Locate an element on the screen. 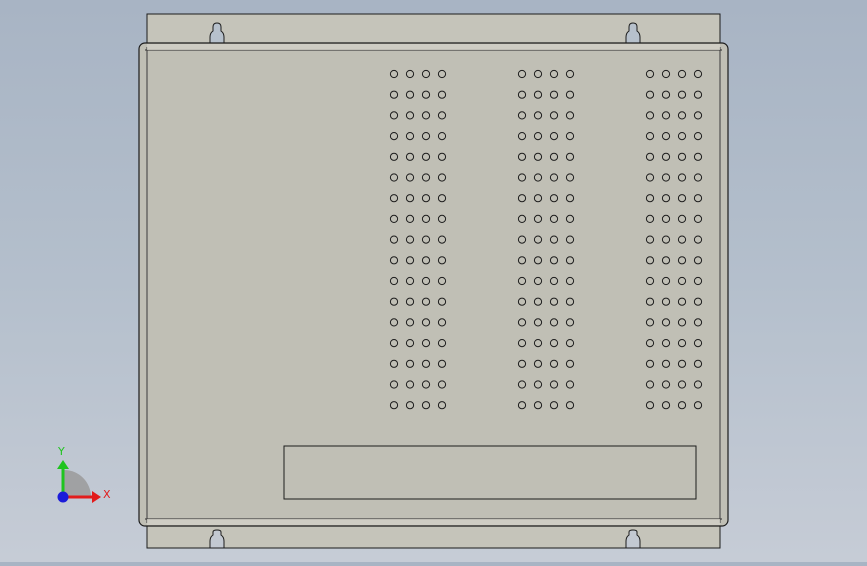 The height and width of the screenshot is (566, 867). top-bend-highlight is located at coordinates (433, 47).